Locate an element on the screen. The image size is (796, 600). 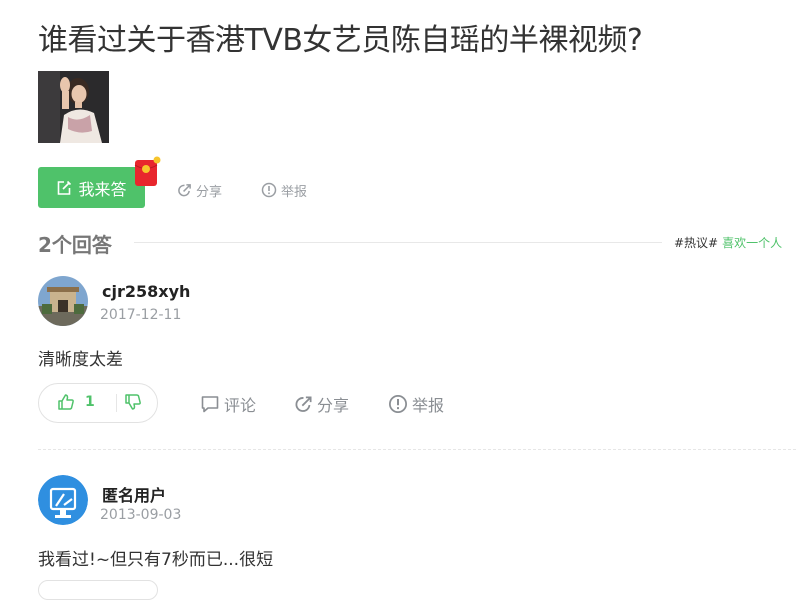
question-title: 谁看过关于香港TVB女艺员陈自瑶的半裸视频? is located at coordinates (340, 40).